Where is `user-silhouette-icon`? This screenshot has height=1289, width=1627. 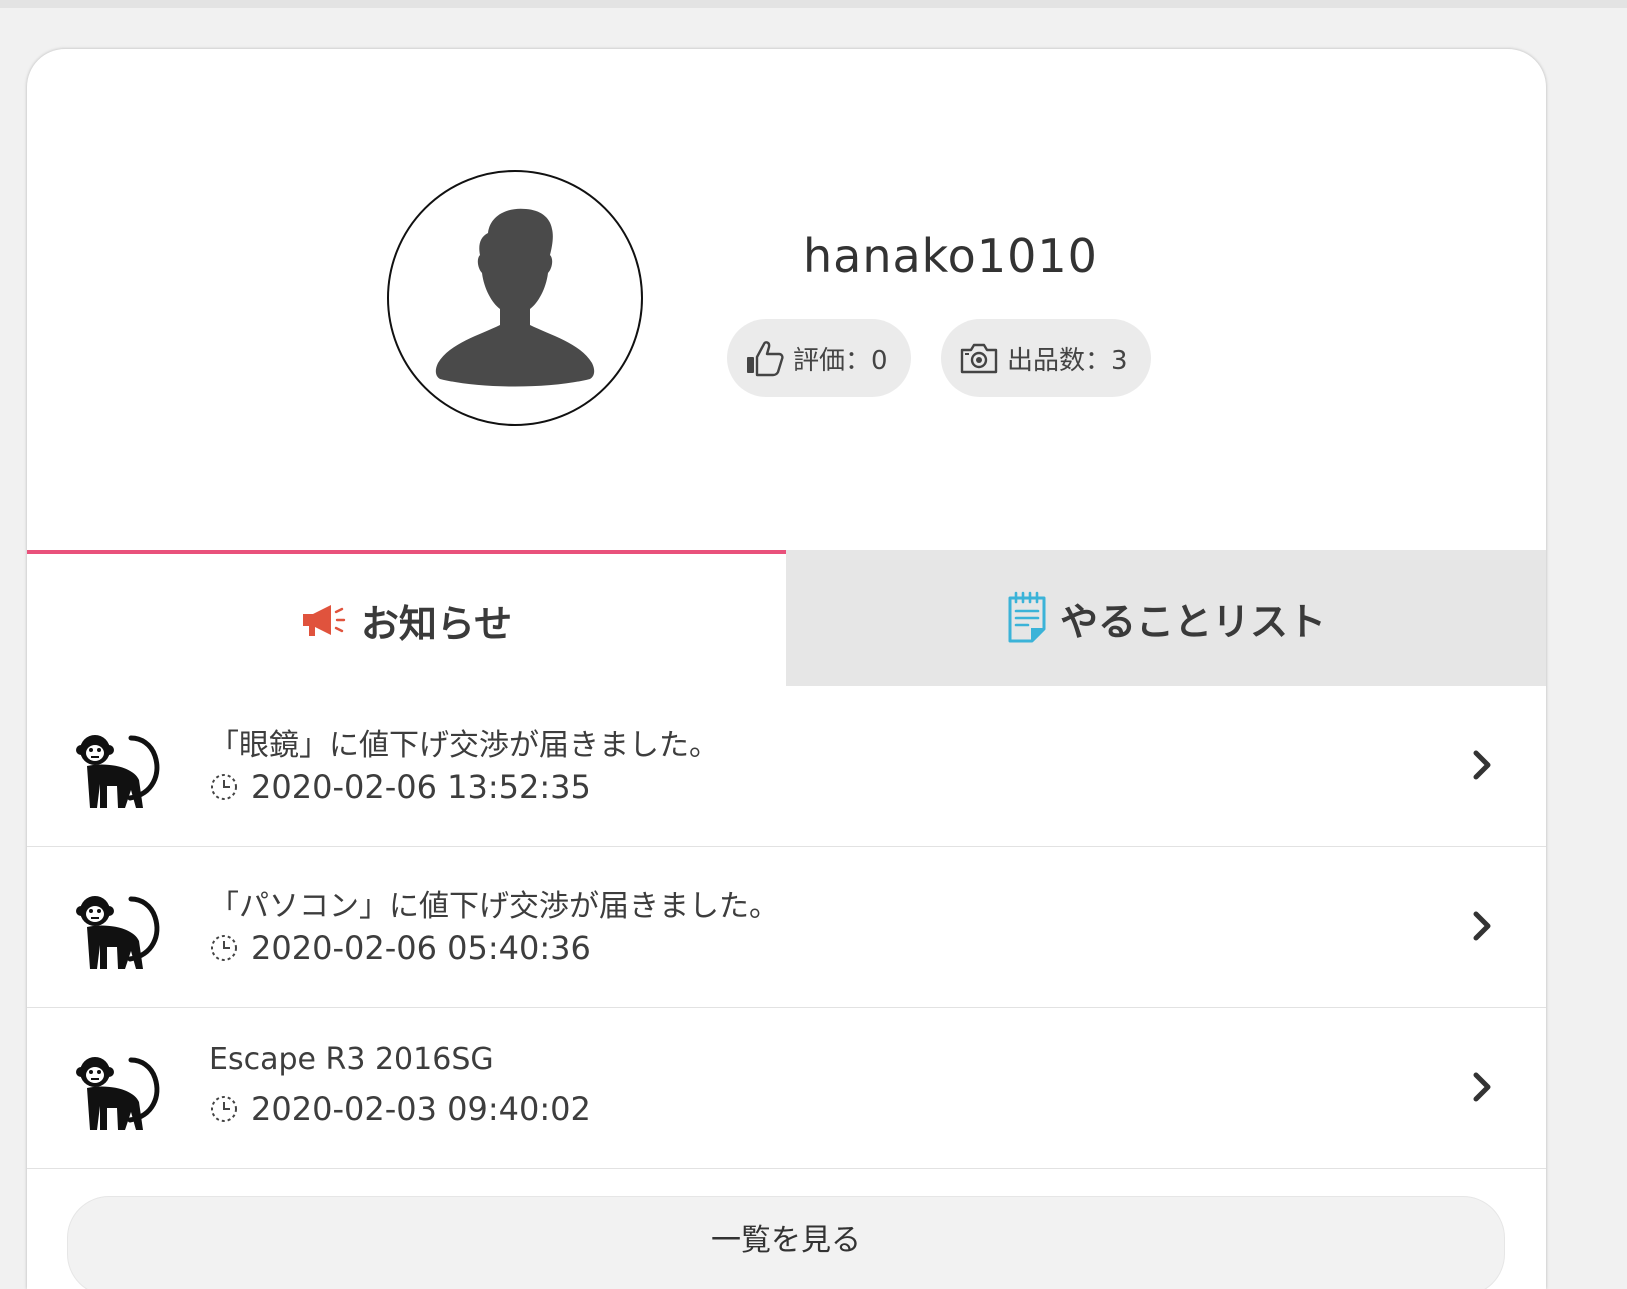
user-silhouette-icon is located at coordinates (515, 297).